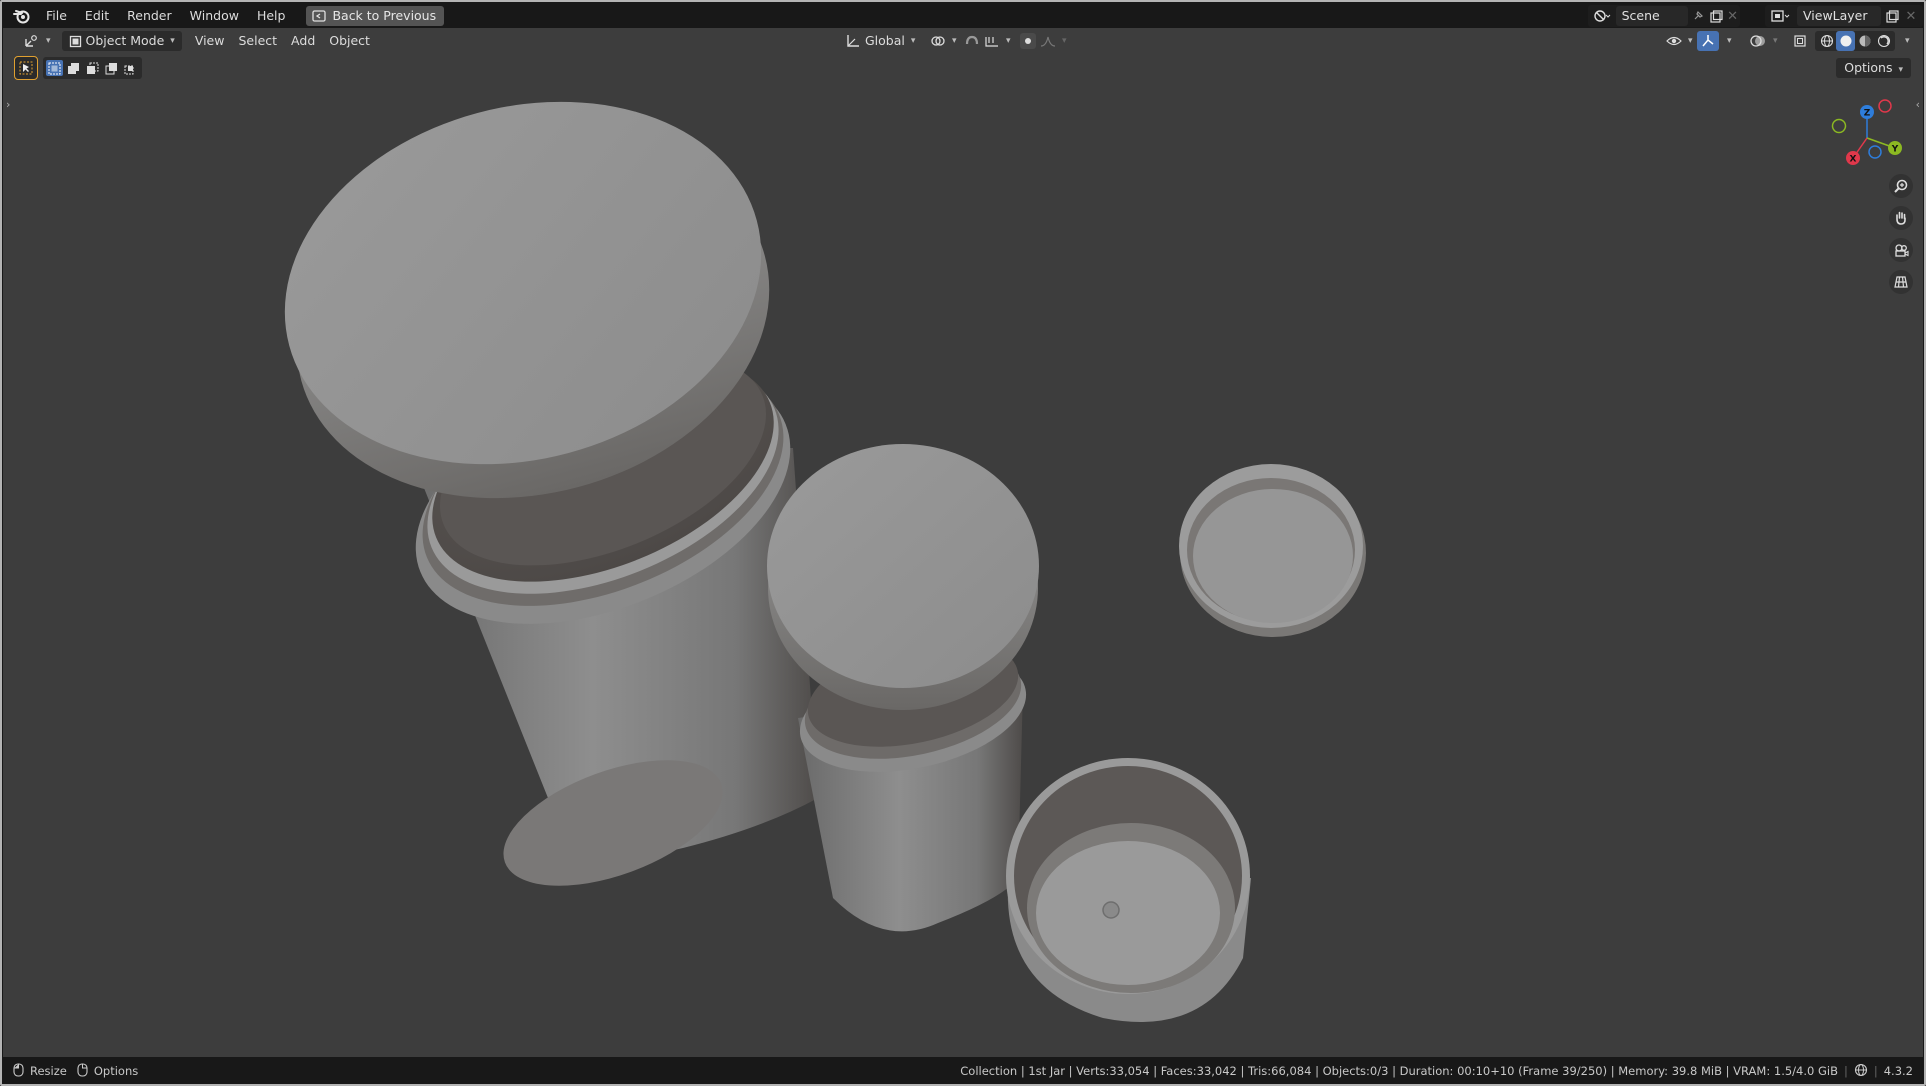  What do you see at coordinates (1861, 1071) in the screenshot?
I see `globe-icon` at bounding box center [1861, 1071].